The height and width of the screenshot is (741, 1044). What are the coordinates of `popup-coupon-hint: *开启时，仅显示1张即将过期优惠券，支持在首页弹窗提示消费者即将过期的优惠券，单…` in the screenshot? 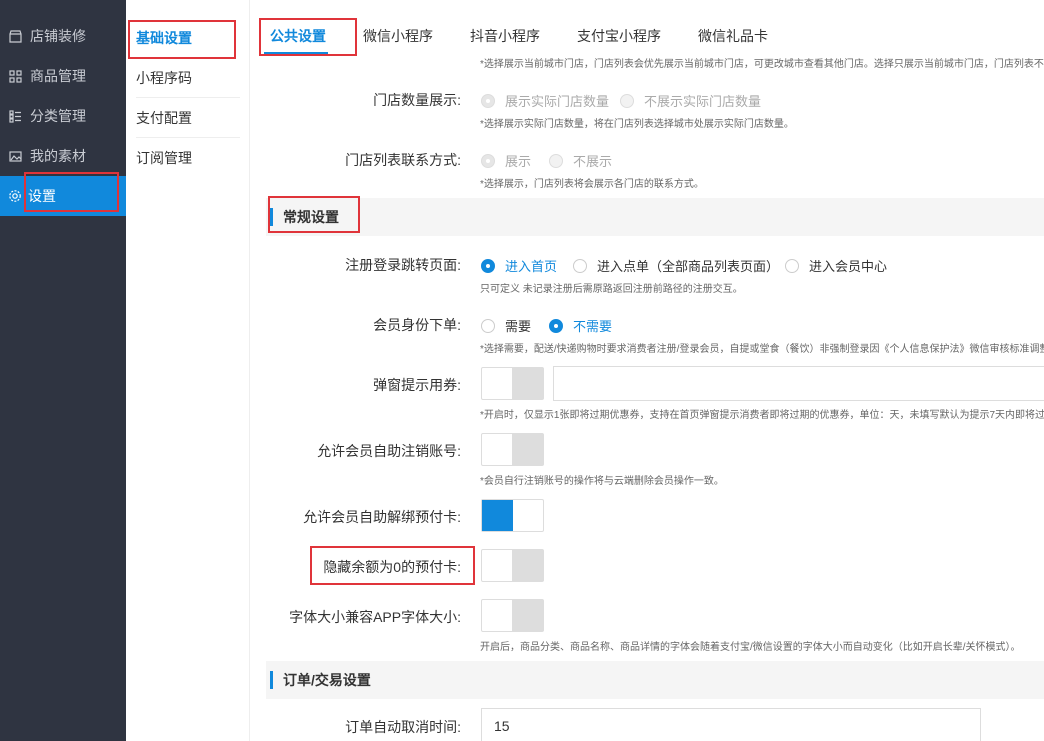 It's located at (762, 415).